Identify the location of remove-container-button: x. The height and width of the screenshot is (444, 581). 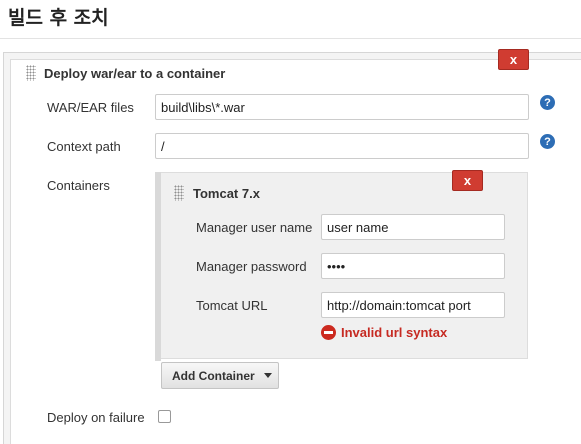
(467, 180).